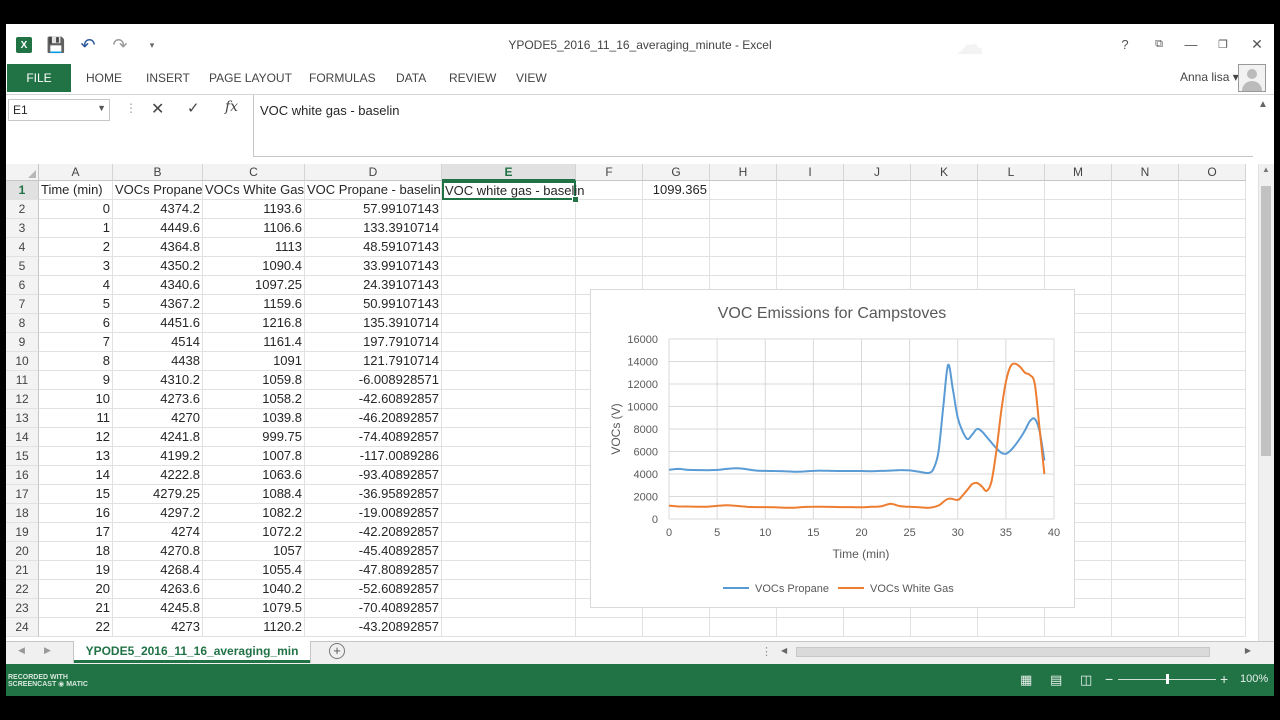  What do you see at coordinates (373, 456) in the screenshot?
I see `table-cell: -117.0089286` at bounding box center [373, 456].